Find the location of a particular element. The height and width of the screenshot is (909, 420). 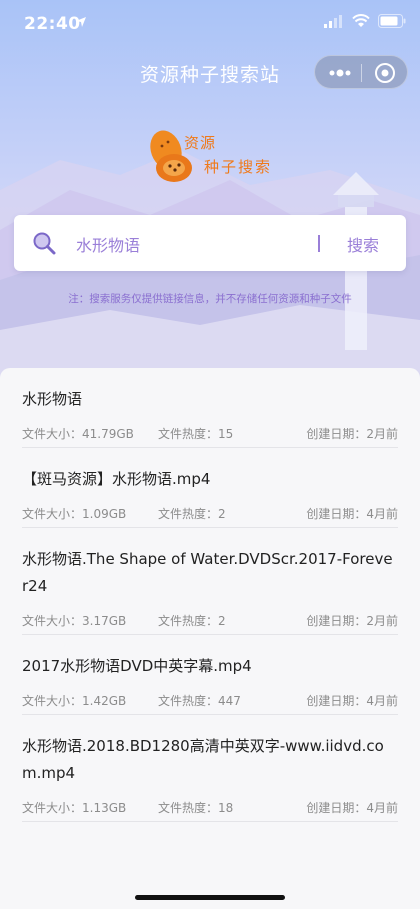

file-size: 文件大小：1.42GB is located at coordinates (74, 701).